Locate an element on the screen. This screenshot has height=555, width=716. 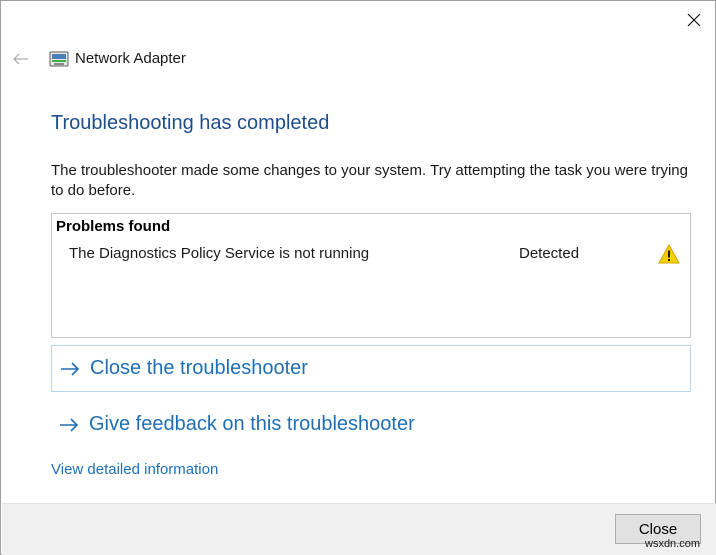
problems-header: Problems found is located at coordinates (113, 226).